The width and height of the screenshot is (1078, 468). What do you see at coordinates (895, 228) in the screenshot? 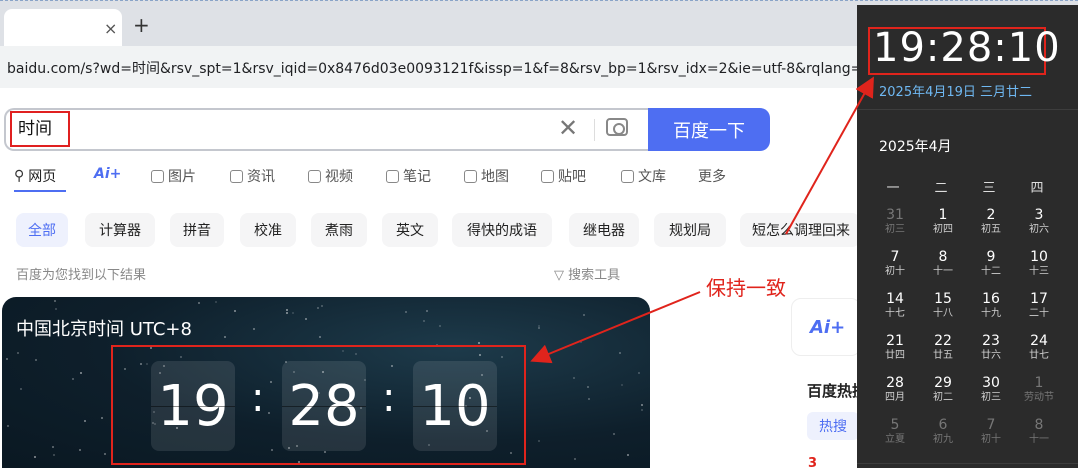
I see `calendar-day: 31 初三` at bounding box center [895, 228].